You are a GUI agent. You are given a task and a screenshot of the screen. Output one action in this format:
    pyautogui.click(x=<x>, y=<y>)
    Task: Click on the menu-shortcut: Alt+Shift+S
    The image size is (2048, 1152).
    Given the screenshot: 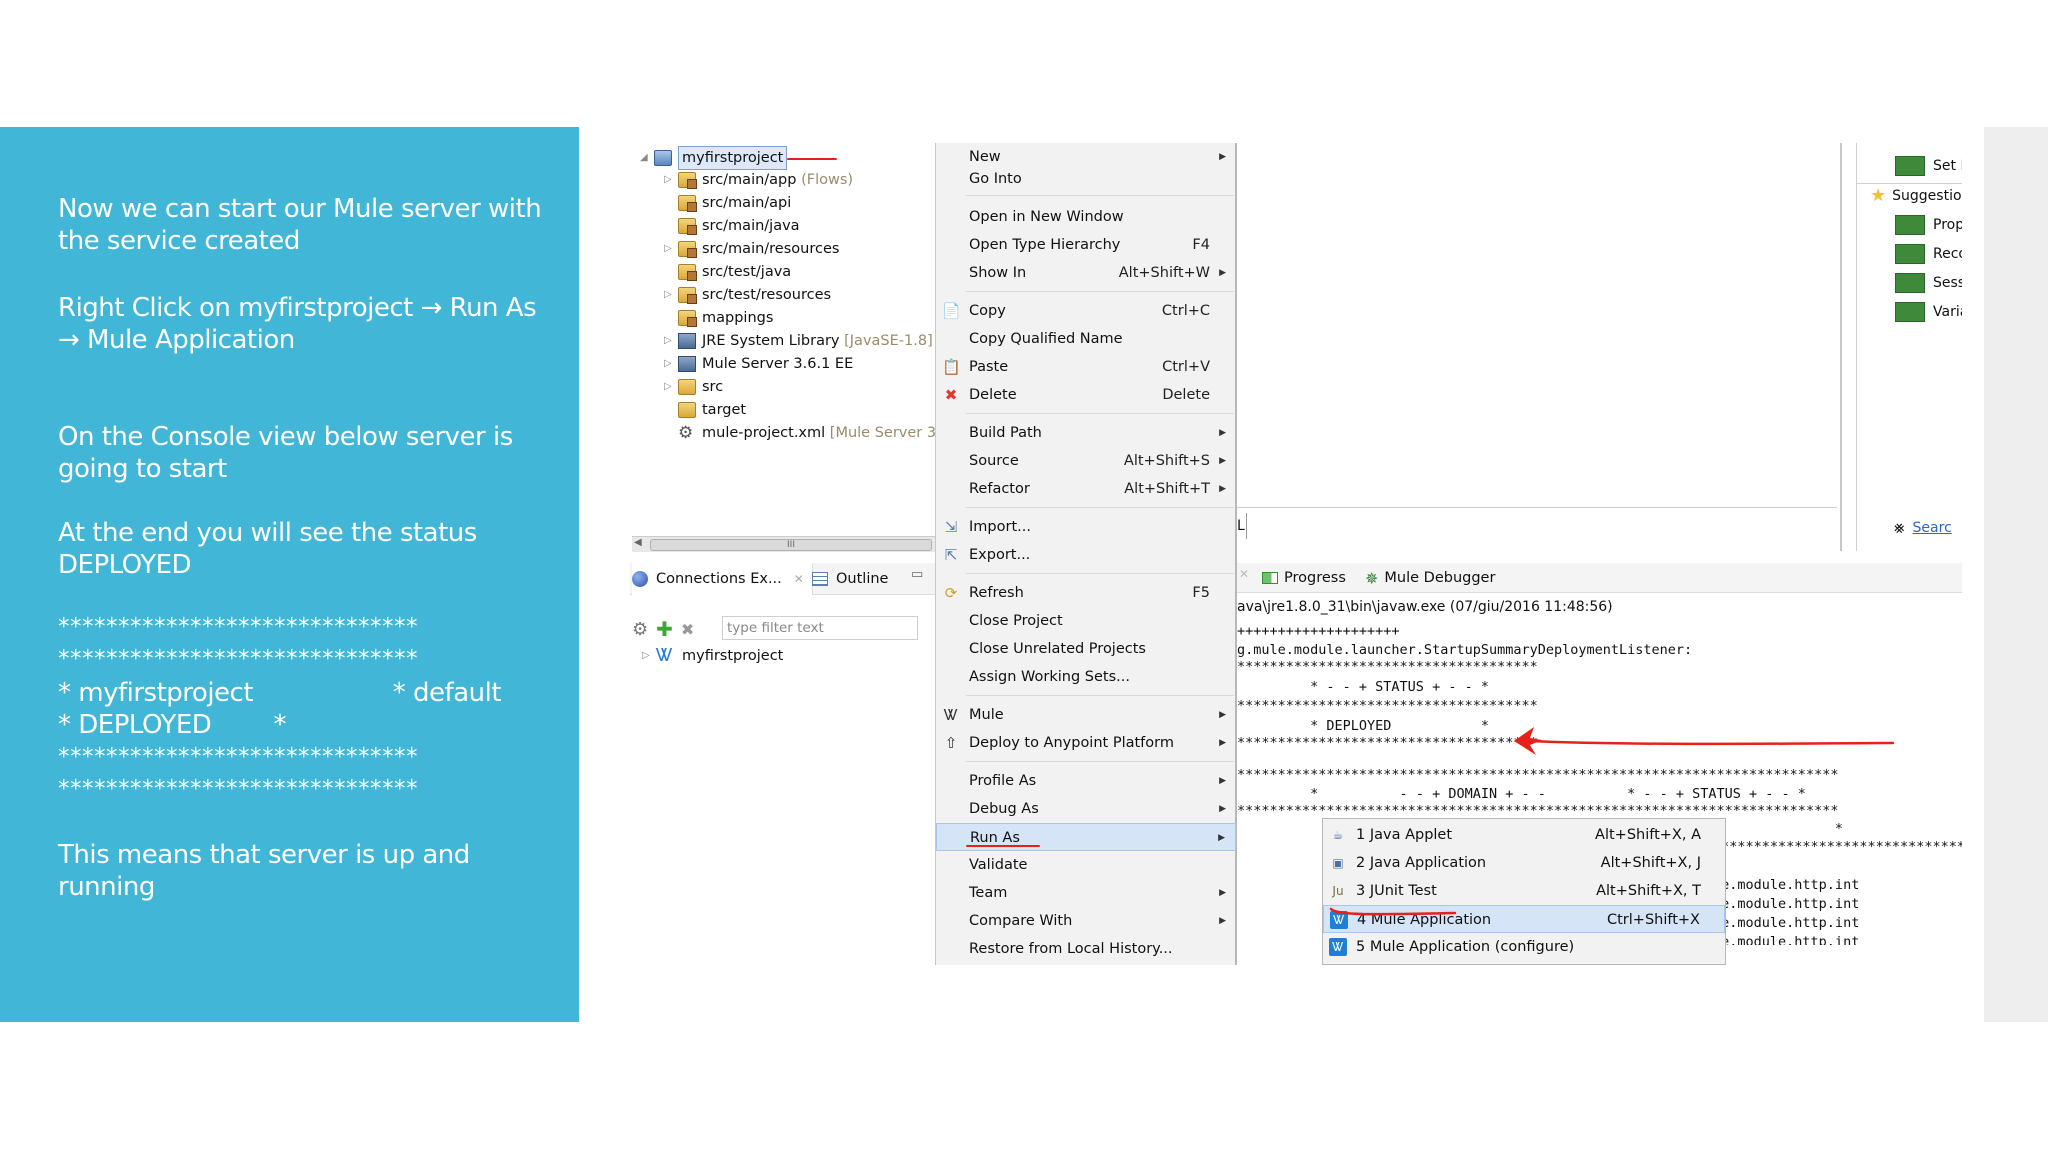 What is the action you would take?
    pyautogui.click(x=1166, y=461)
    